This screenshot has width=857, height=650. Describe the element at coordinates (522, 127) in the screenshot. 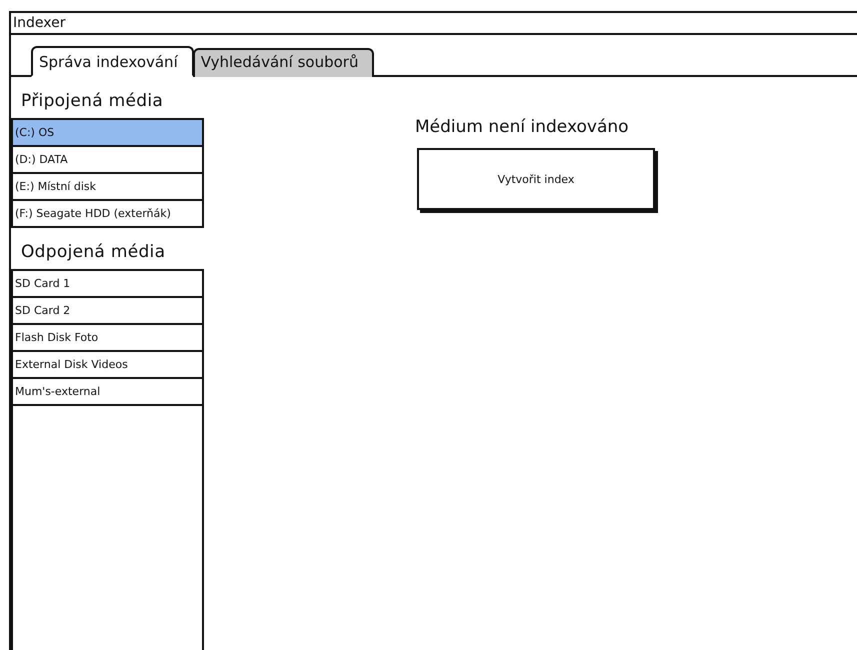

I see `status-message: Médium není indexováno` at that location.